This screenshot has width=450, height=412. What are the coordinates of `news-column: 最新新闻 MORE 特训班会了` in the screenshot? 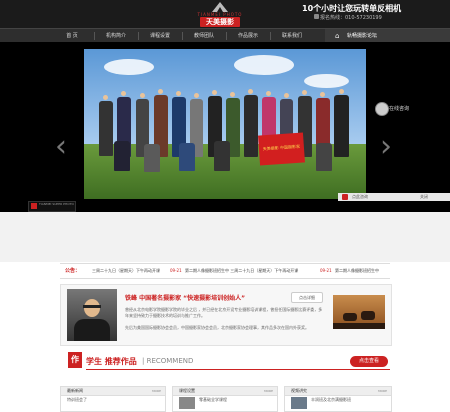 It's located at (113, 399).